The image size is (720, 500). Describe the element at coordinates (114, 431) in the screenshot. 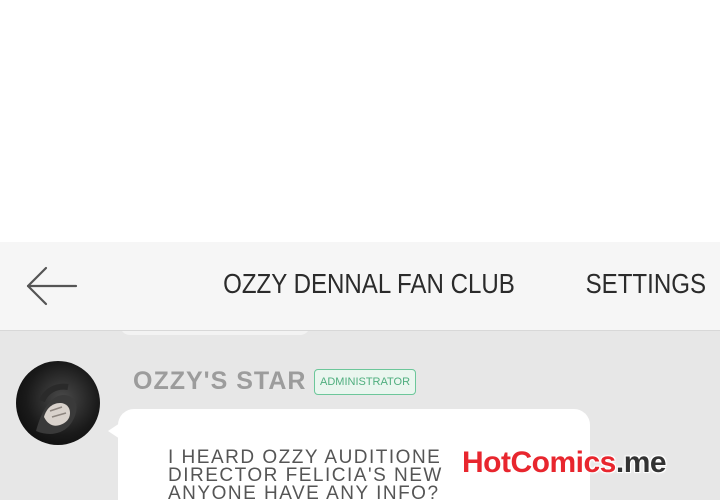

I see `bubble-tail` at that location.